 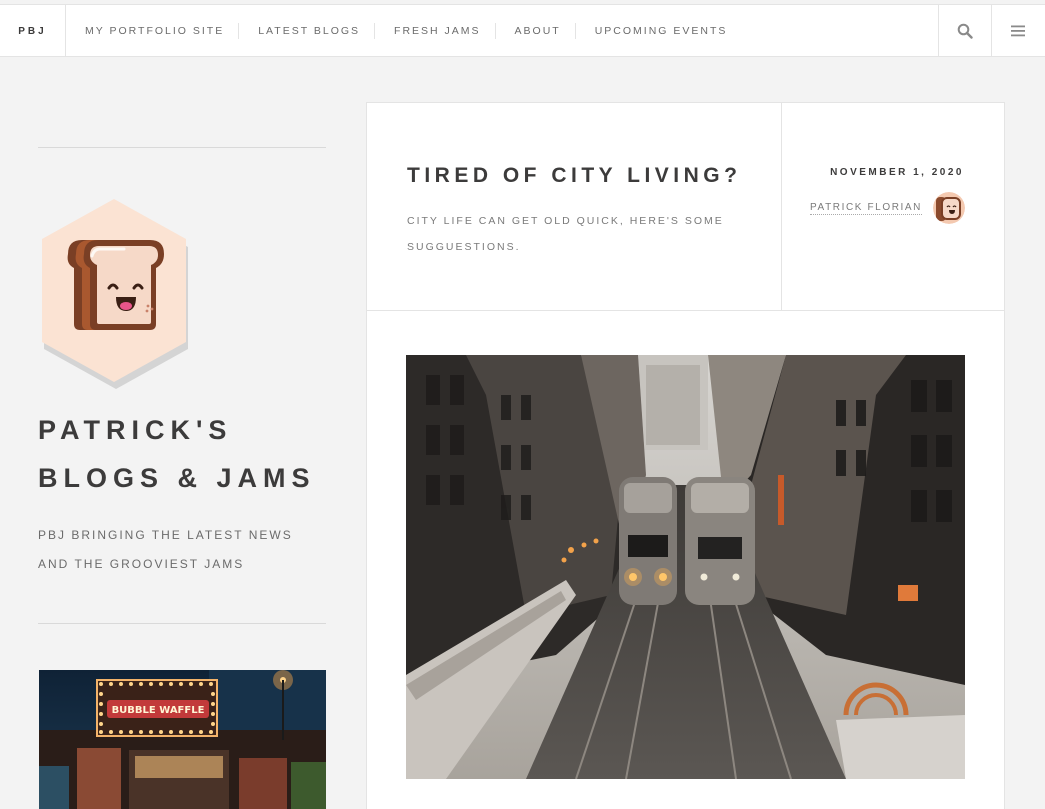 What do you see at coordinates (574, 176) in the screenshot?
I see `post-title: TIRED OF CITY LIVING?` at bounding box center [574, 176].